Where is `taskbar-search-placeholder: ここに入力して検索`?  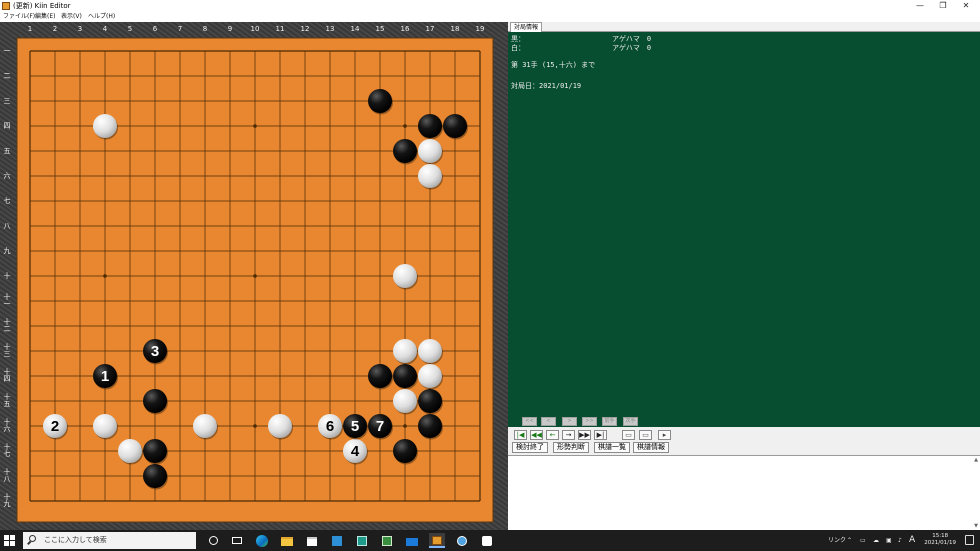
taskbar-search-placeholder: ここに入力して検索 is located at coordinates (75, 540).